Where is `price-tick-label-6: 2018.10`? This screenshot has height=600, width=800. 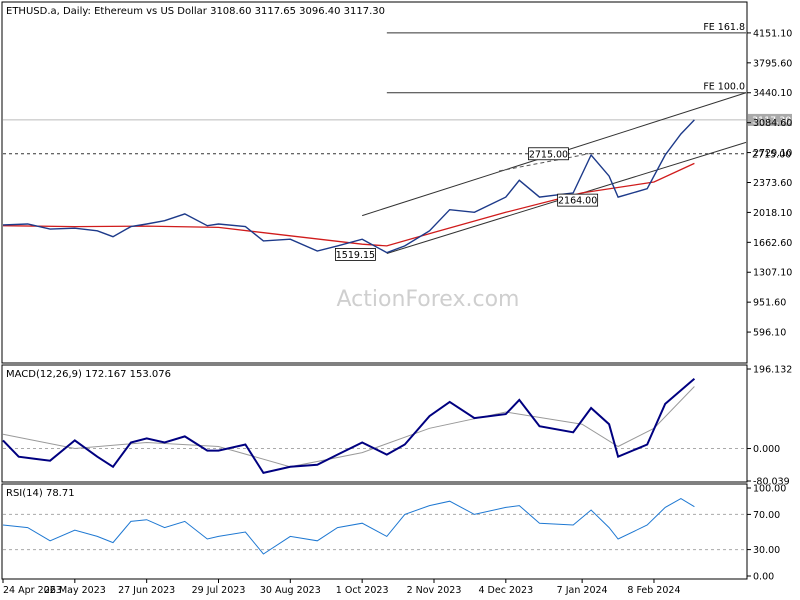
price-tick-label-6: 2018.10 is located at coordinates (772, 213).